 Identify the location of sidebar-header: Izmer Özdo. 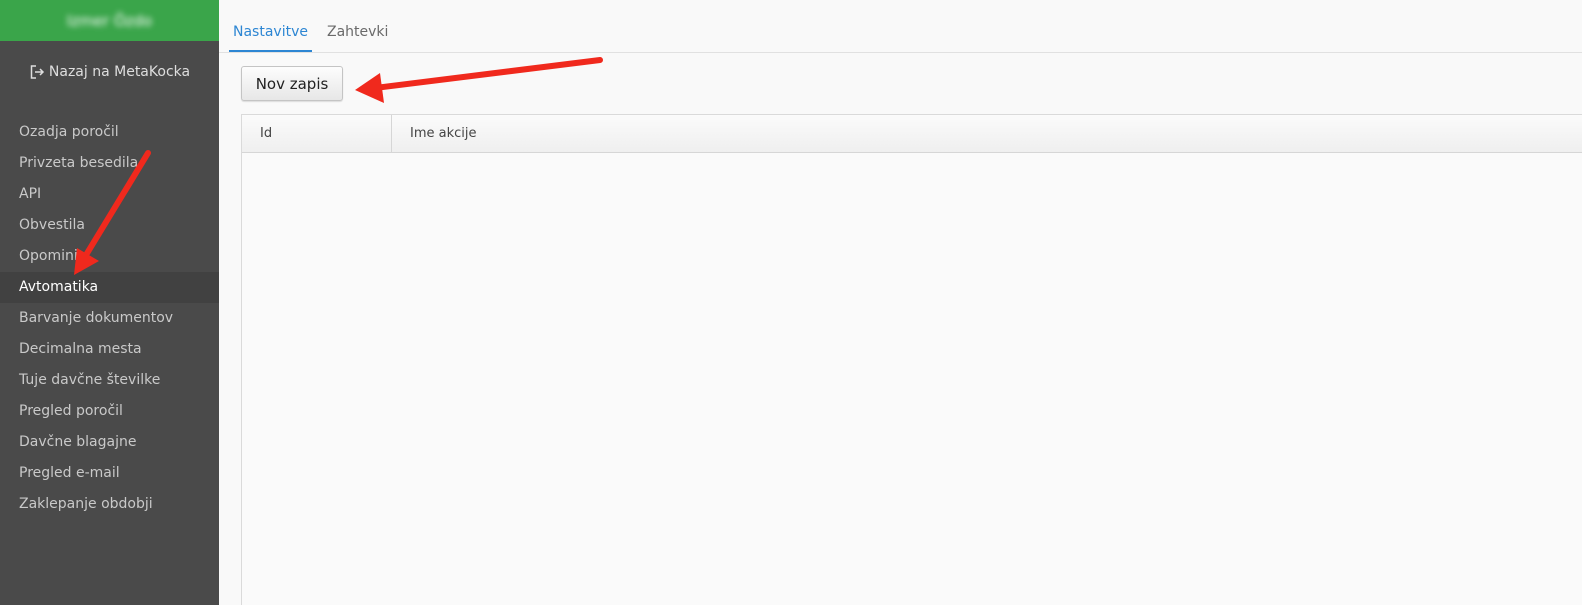
(109, 20).